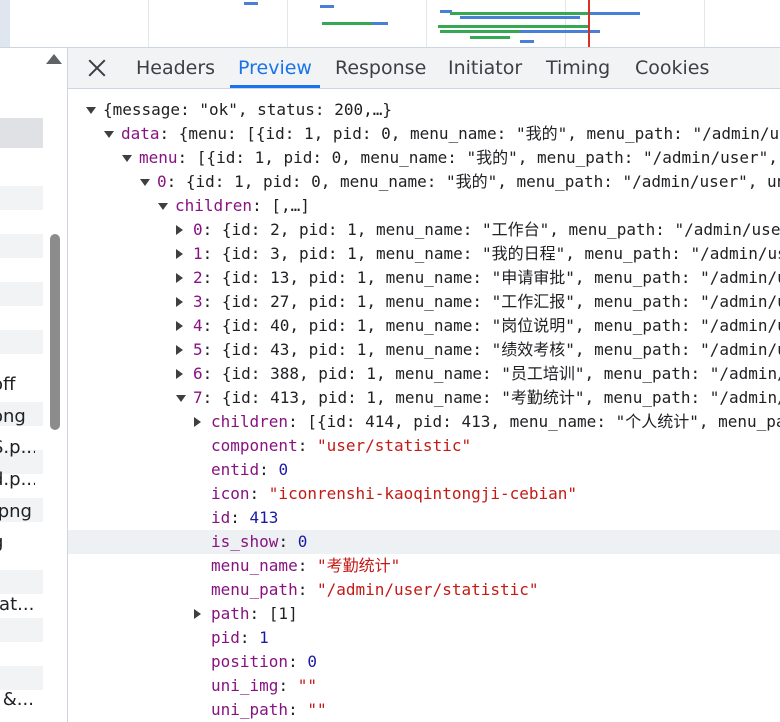 The width and height of the screenshot is (780, 722). I want to click on json-key: position, so click(250, 661).